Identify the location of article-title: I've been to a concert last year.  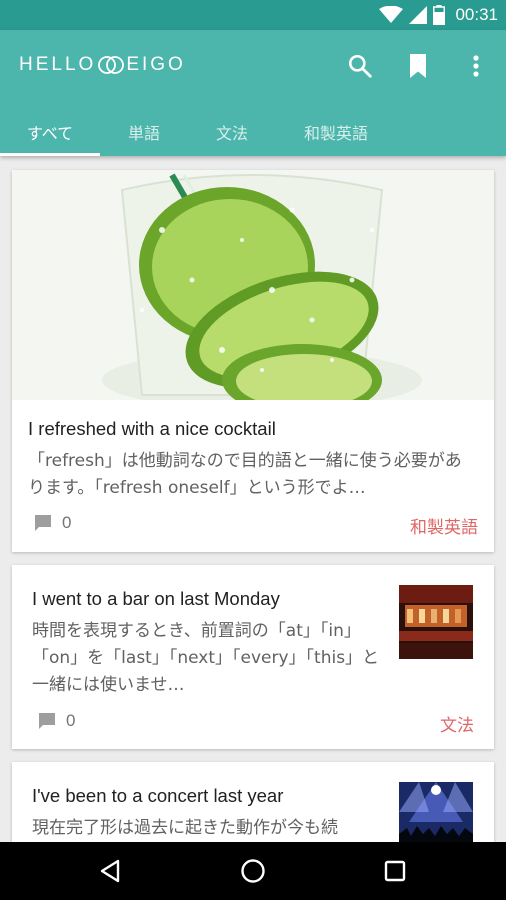
(158, 795).